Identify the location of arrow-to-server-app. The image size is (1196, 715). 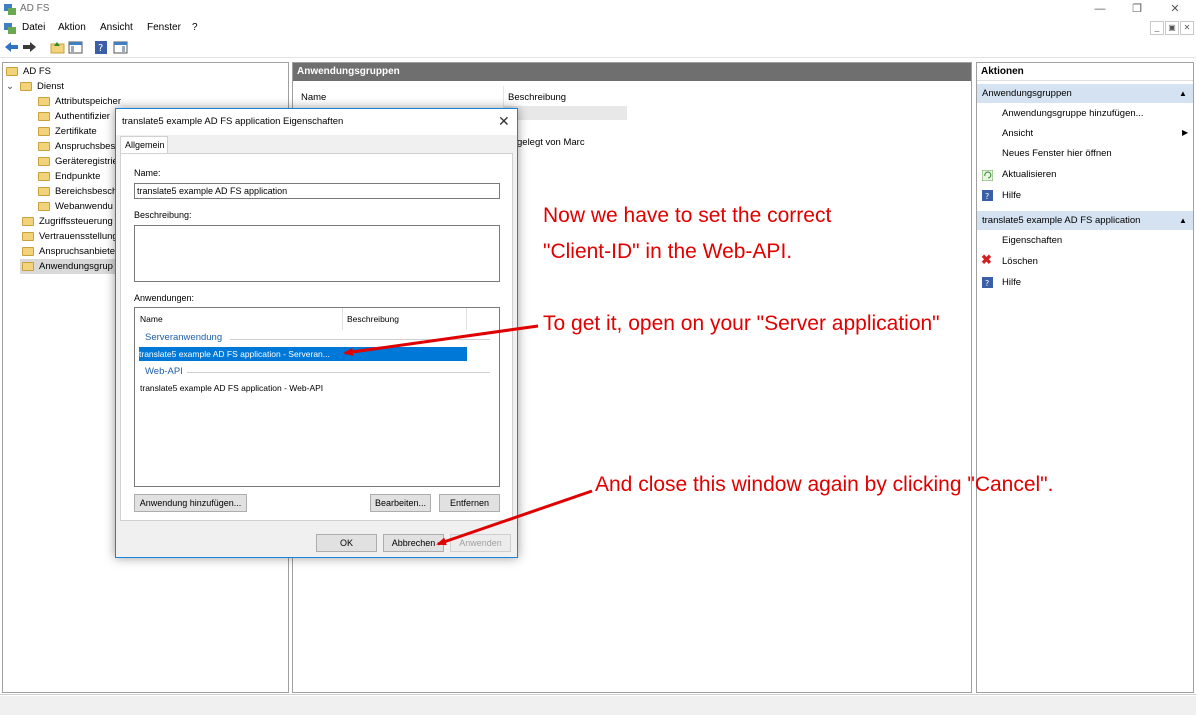
(441, 340).